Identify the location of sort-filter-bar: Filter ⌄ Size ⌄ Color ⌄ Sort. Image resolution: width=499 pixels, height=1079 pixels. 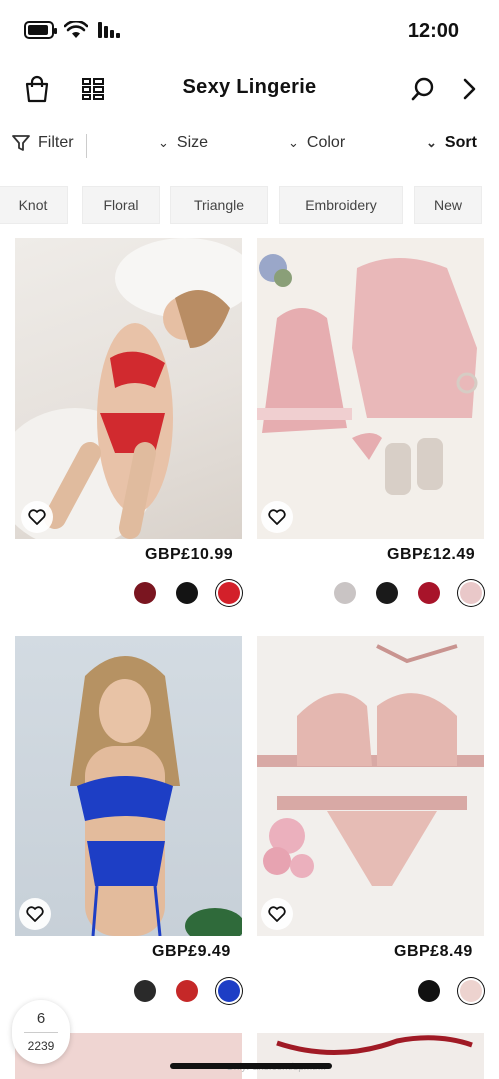
(249, 146).